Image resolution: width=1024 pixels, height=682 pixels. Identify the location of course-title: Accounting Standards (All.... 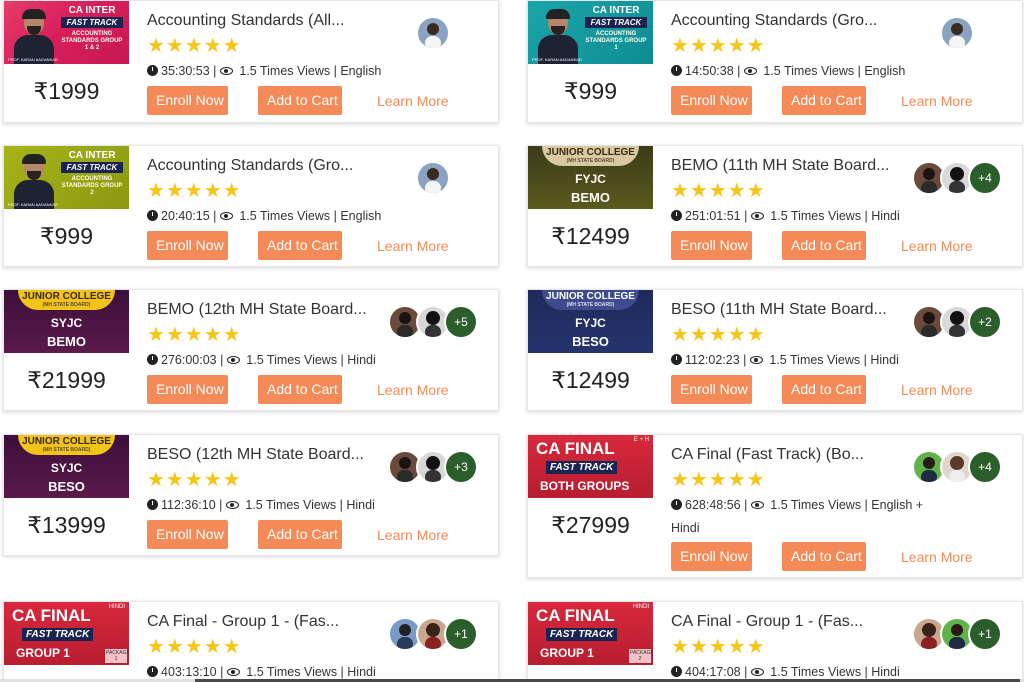
(245, 21).